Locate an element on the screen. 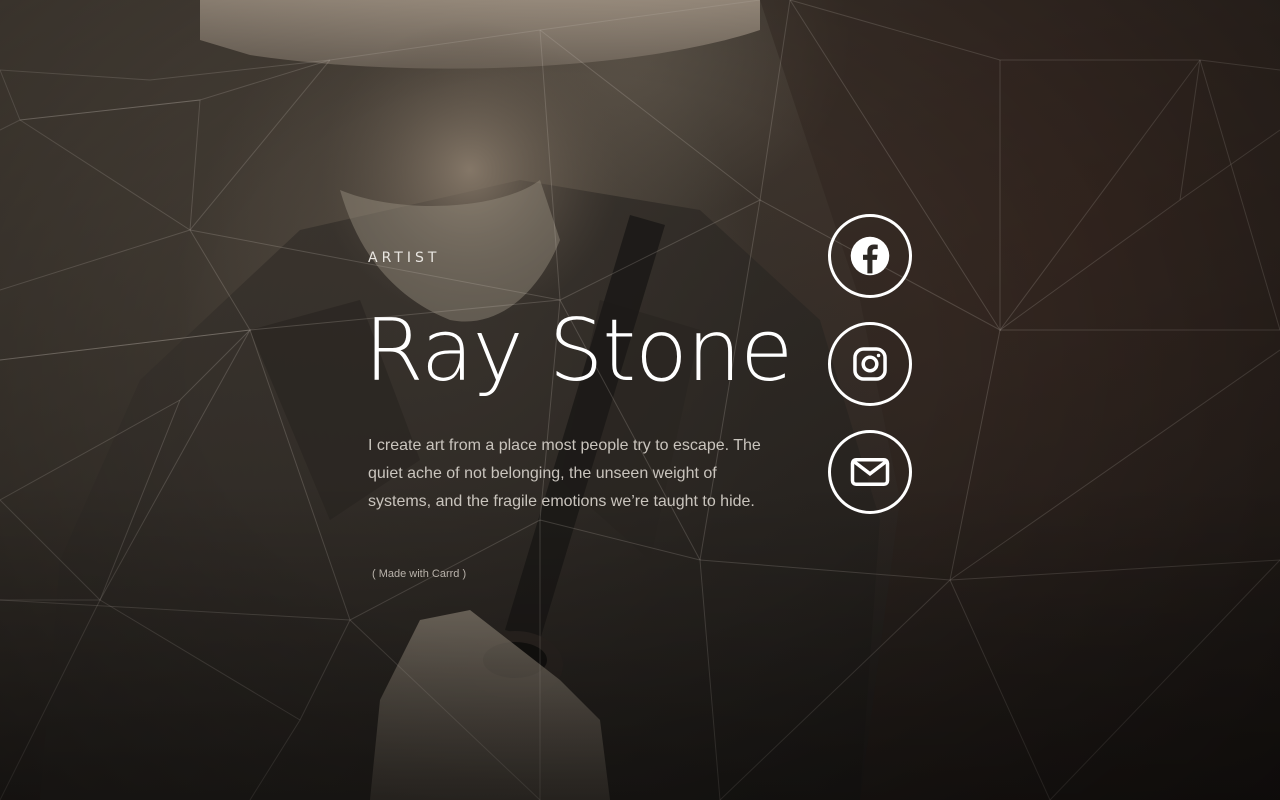 The width and height of the screenshot is (1280, 800). instagram-icon is located at coordinates (870, 364).